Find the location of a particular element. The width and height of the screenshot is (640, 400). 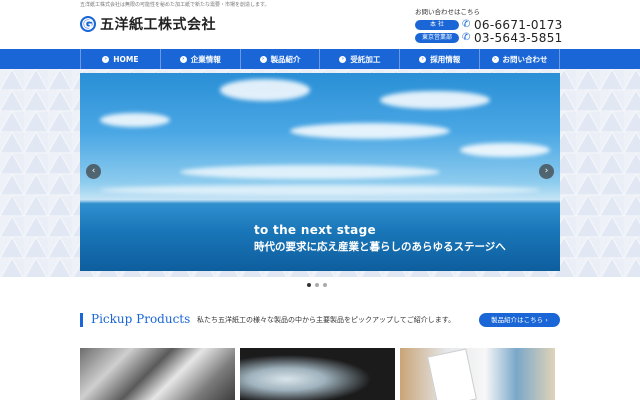

nav-item-company: › 企業情報 is located at coordinates (199, 59).